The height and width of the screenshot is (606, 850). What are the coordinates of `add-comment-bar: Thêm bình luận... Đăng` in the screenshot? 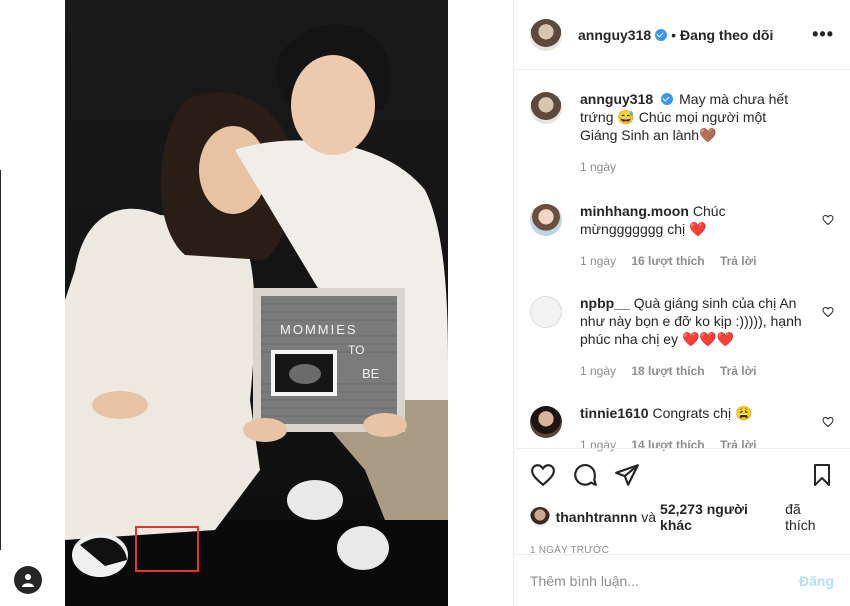 It's located at (682, 580).